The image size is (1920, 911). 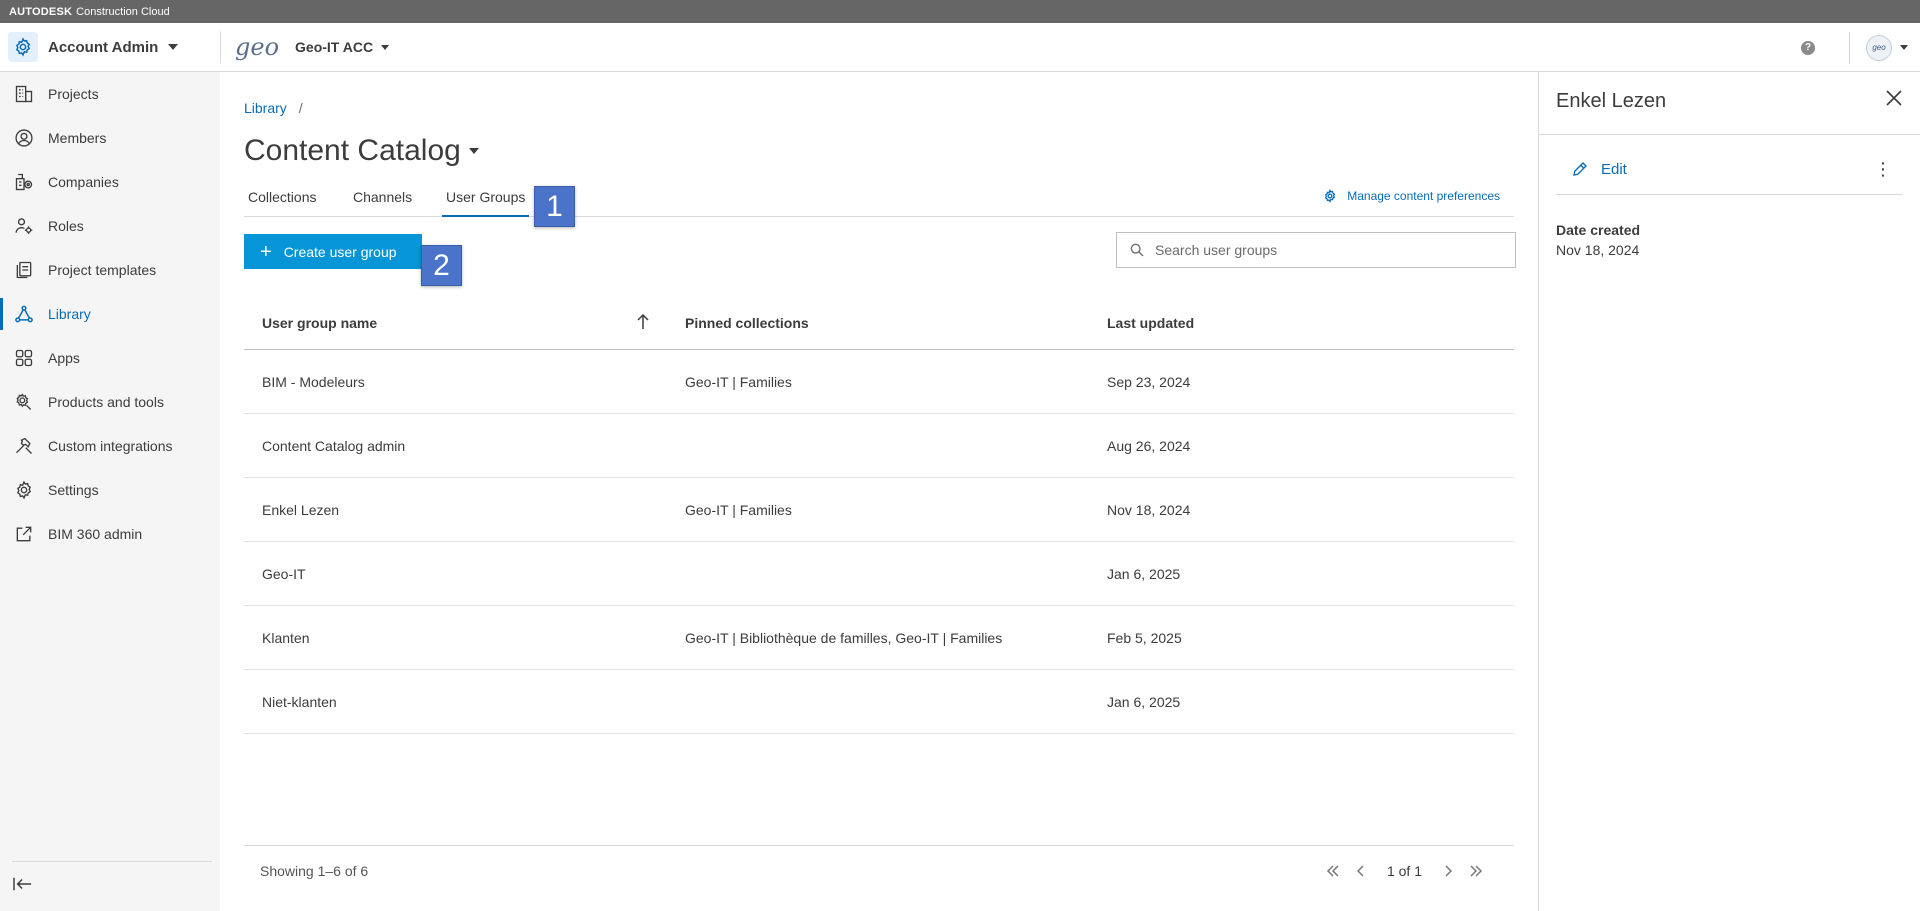 I want to click on tab-channels: Channels, so click(x=382, y=201).